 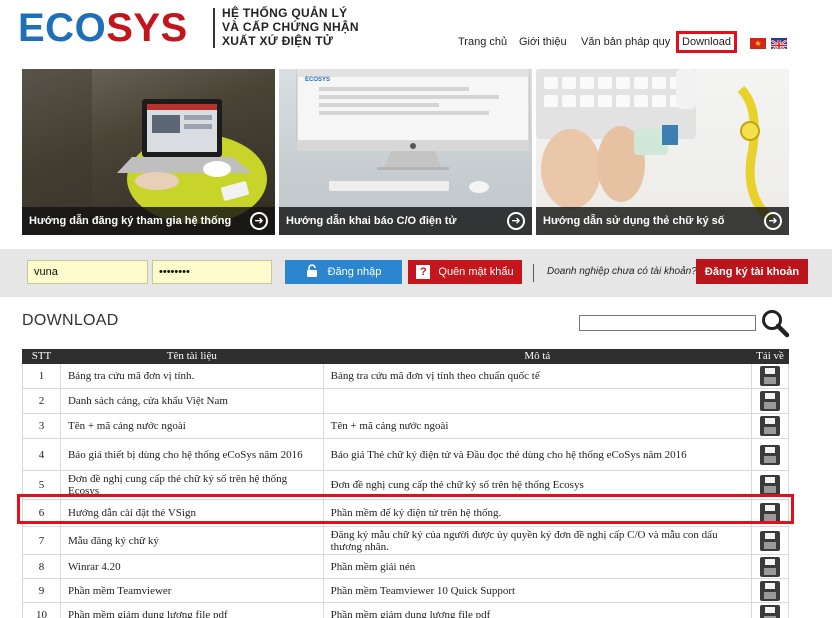 What do you see at coordinates (41, 401) in the screenshot?
I see `row-stt: 2` at bounding box center [41, 401].